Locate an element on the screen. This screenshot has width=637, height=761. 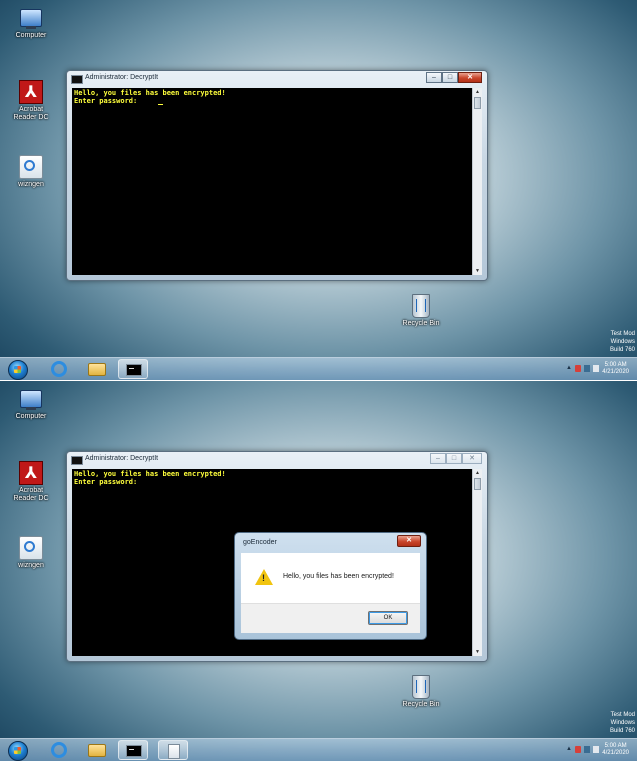
explorer-folder-icon is located at coordinates (97, 750).